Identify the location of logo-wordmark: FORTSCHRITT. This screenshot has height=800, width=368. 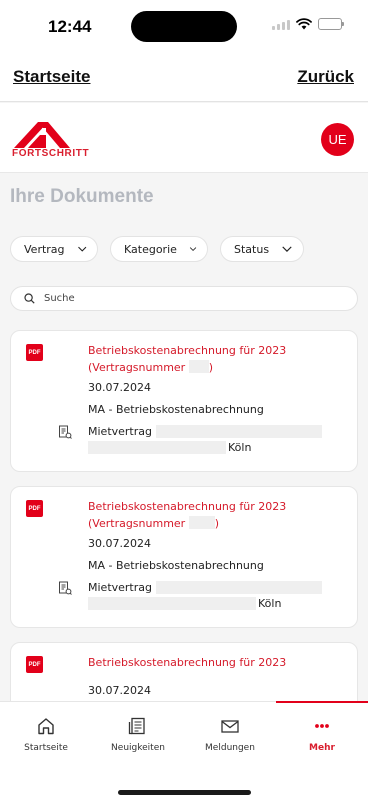
(51, 153).